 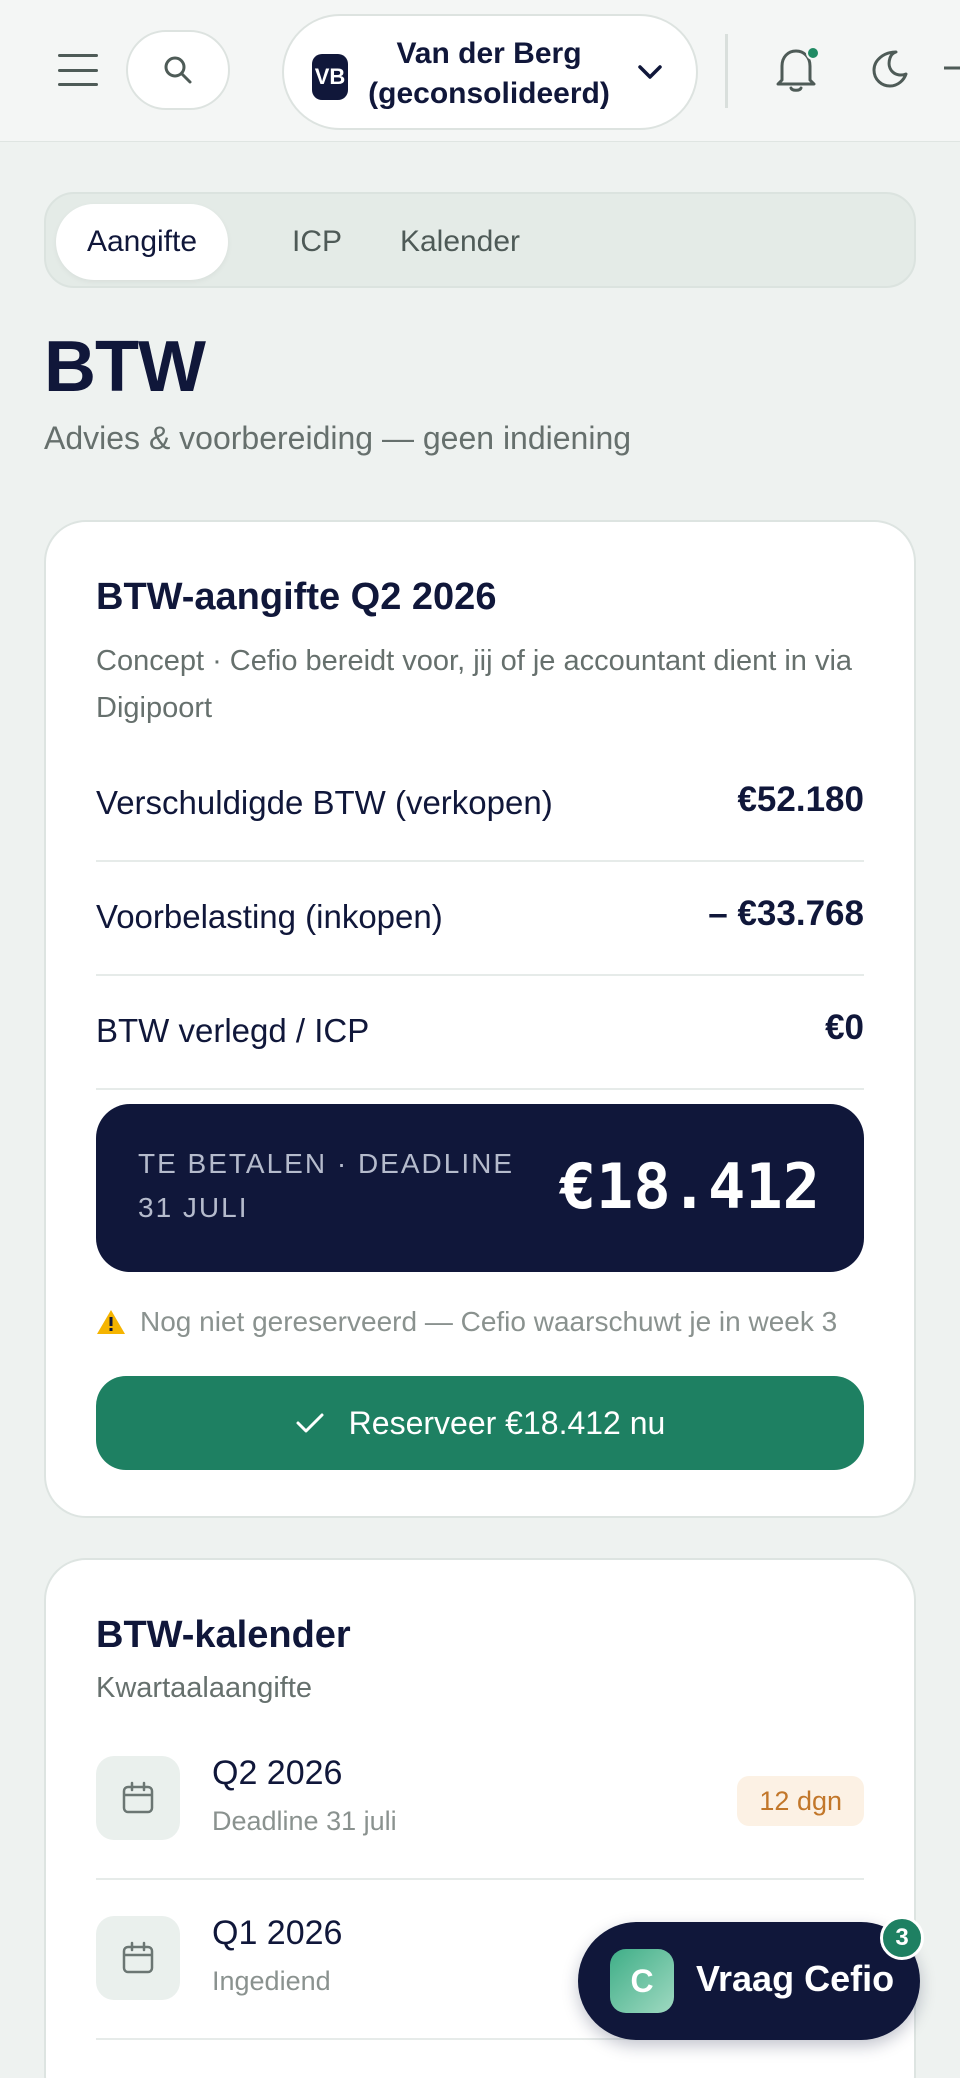 What do you see at coordinates (902, 1938) in the screenshot?
I see `assistant-count-badge: 3` at bounding box center [902, 1938].